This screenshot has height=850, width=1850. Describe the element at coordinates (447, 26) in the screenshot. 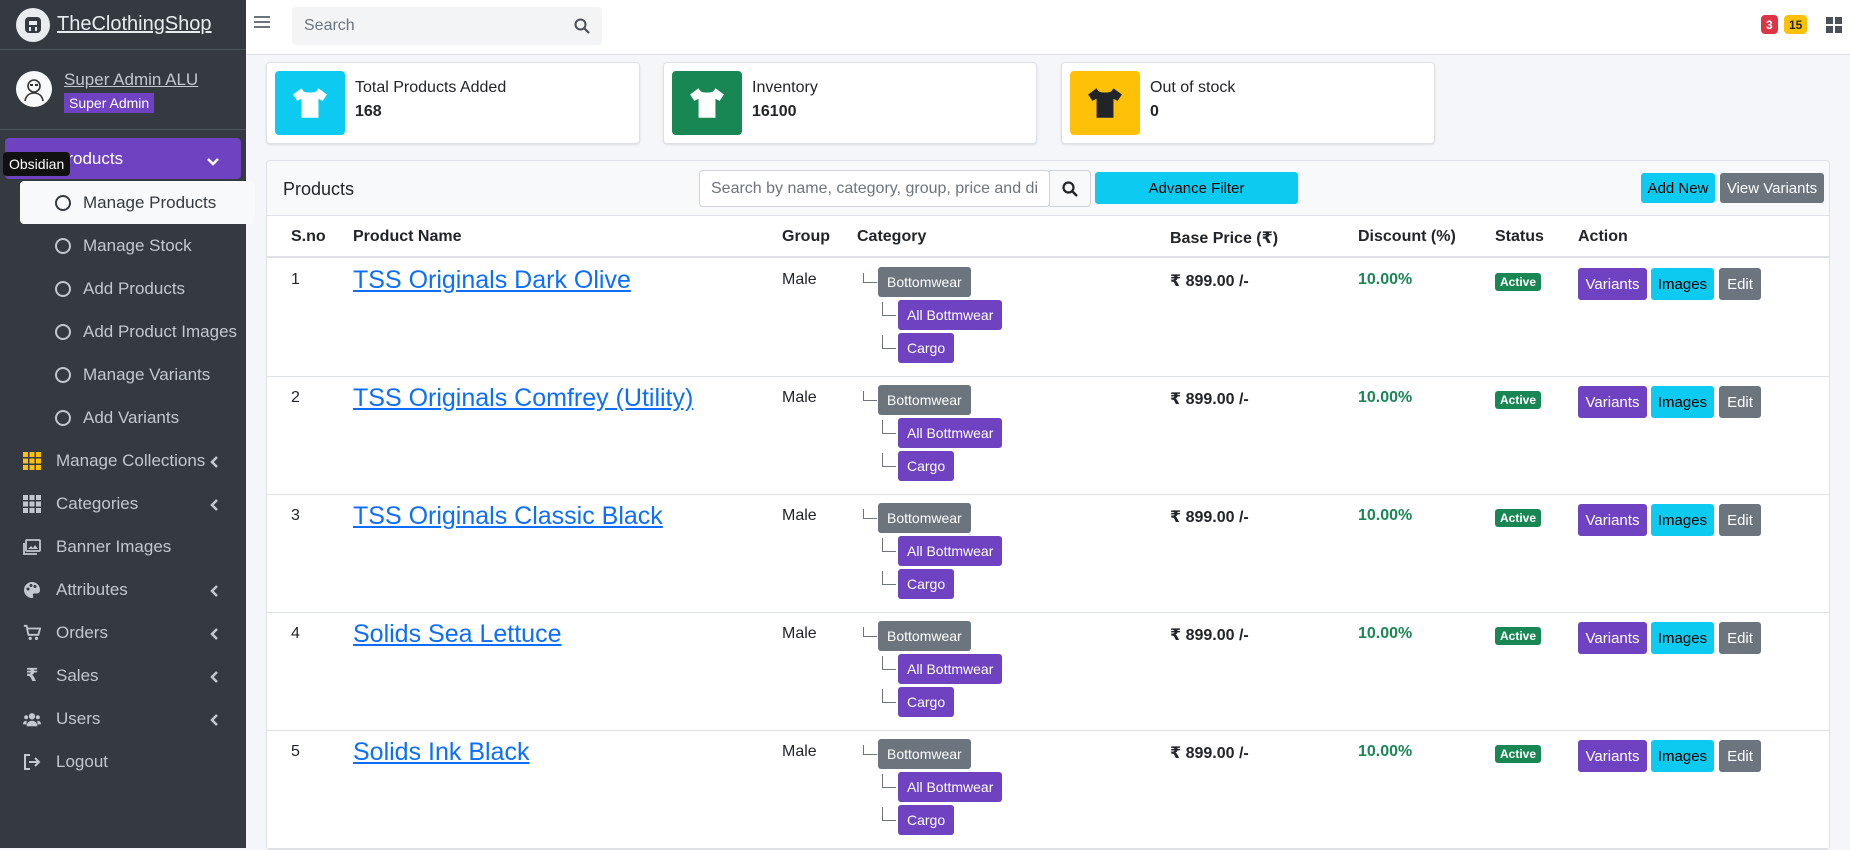

I see `search-input: Search` at that location.